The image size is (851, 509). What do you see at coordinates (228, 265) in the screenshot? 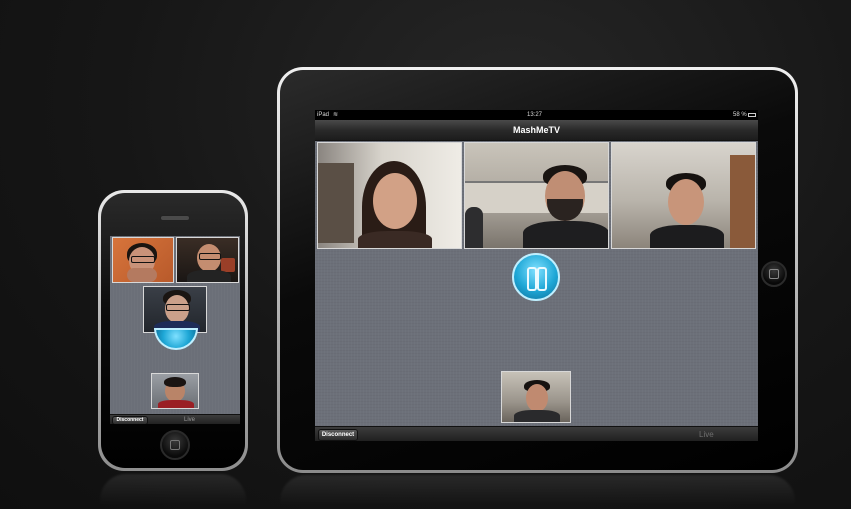
I see `background-light` at bounding box center [228, 265].